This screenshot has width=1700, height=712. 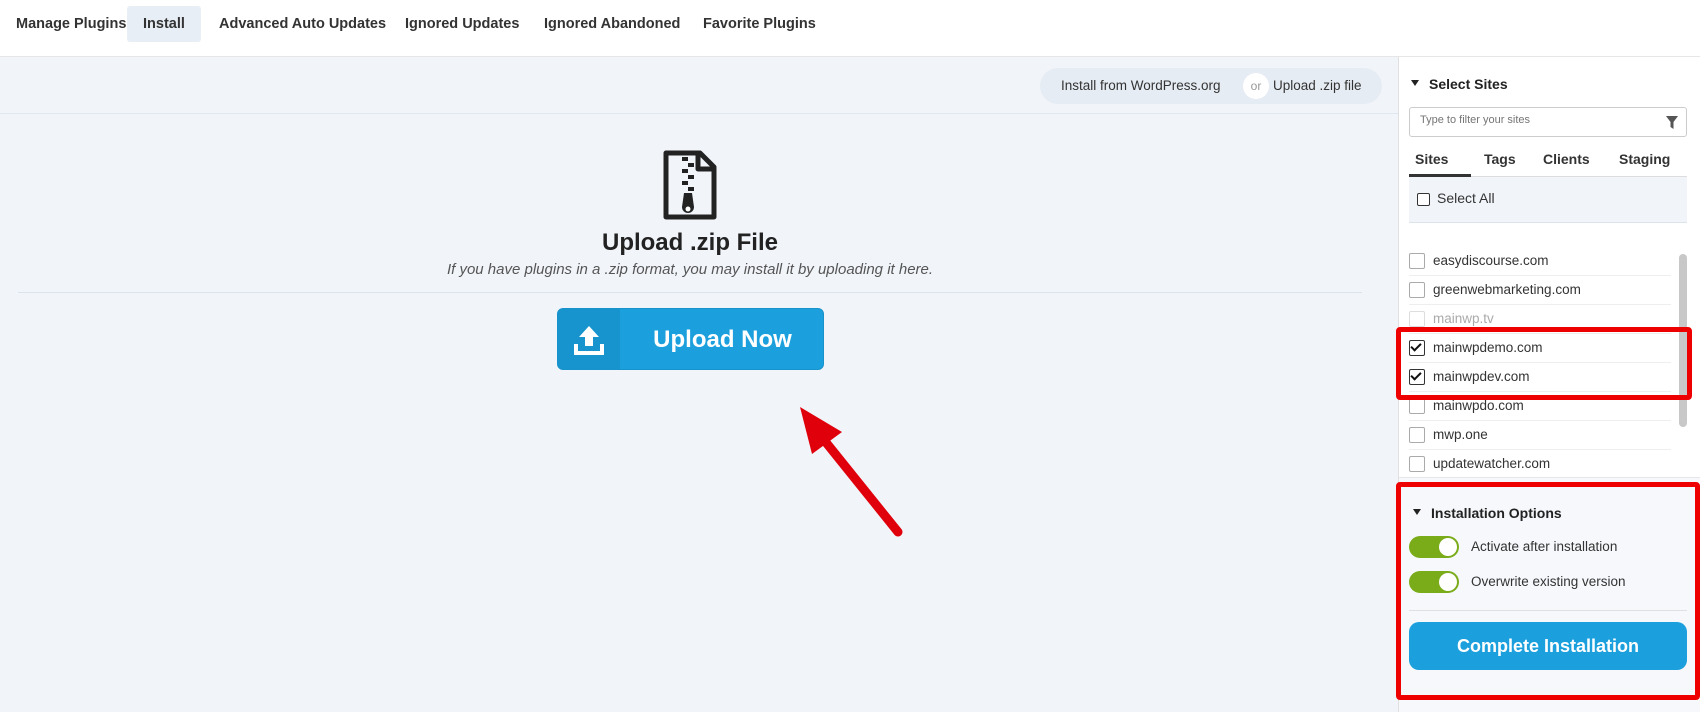 What do you see at coordinates (1492, 463) in the screenshot?
I see `site-name: updatewatcher.com` at bounding box center [1492, 463].